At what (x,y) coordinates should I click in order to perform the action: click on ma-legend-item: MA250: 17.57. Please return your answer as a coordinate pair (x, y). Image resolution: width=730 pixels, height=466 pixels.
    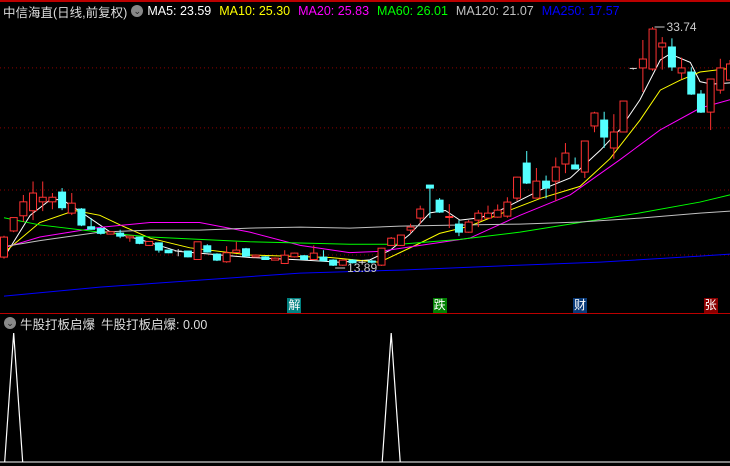
    Looking at the image, I should click on (580, 11).